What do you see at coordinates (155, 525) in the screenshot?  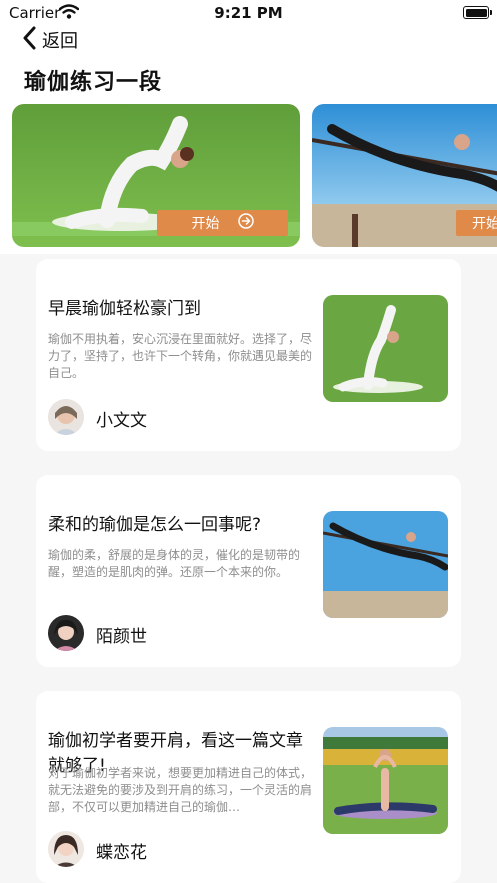 I see `article-title: 柔和的瑜伽是怎么一回事呢?` at bounding box center [155, 525].